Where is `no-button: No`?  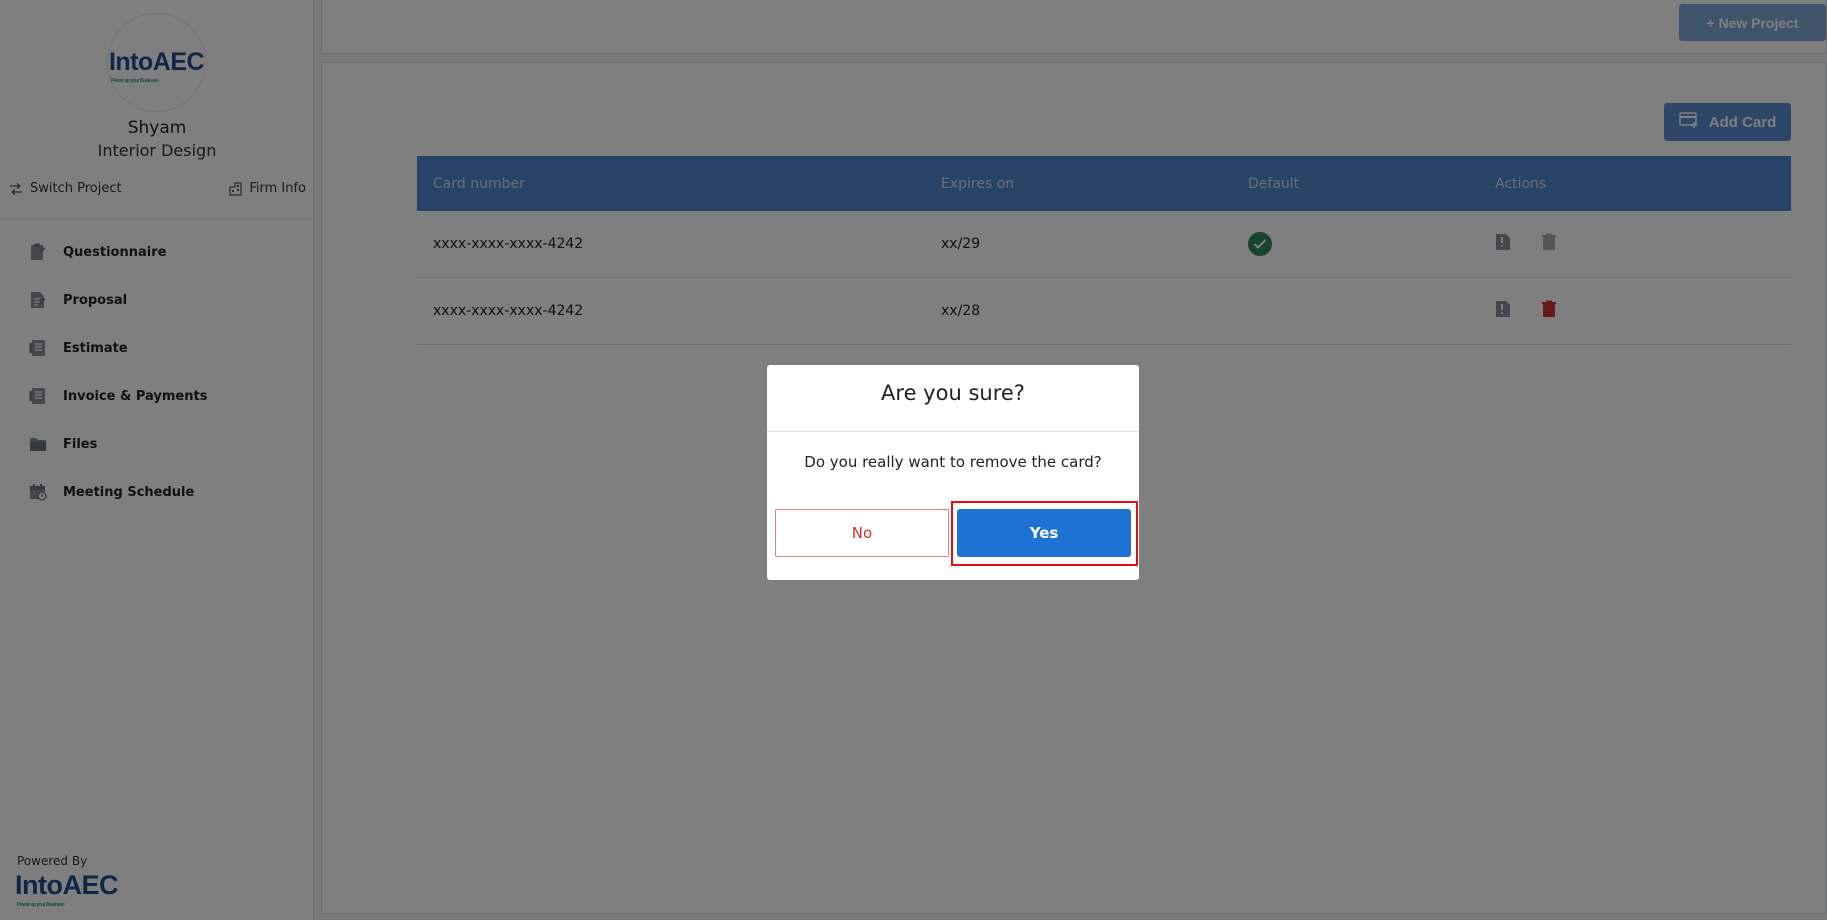 no-button: No is located at coordinates (862, 533).